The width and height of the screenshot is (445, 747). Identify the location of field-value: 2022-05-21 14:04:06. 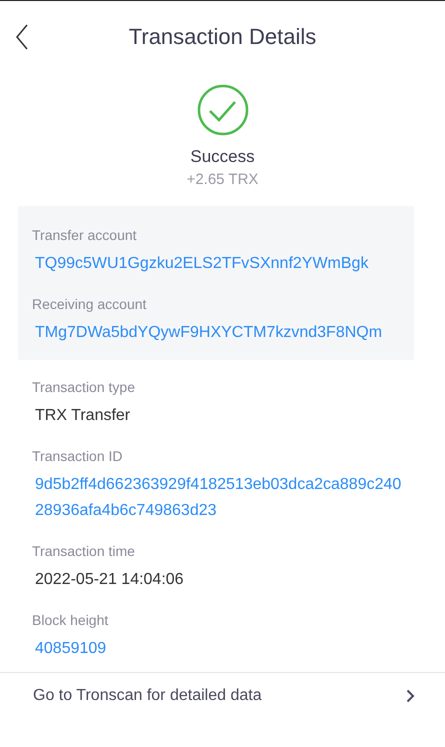
(109, 580).